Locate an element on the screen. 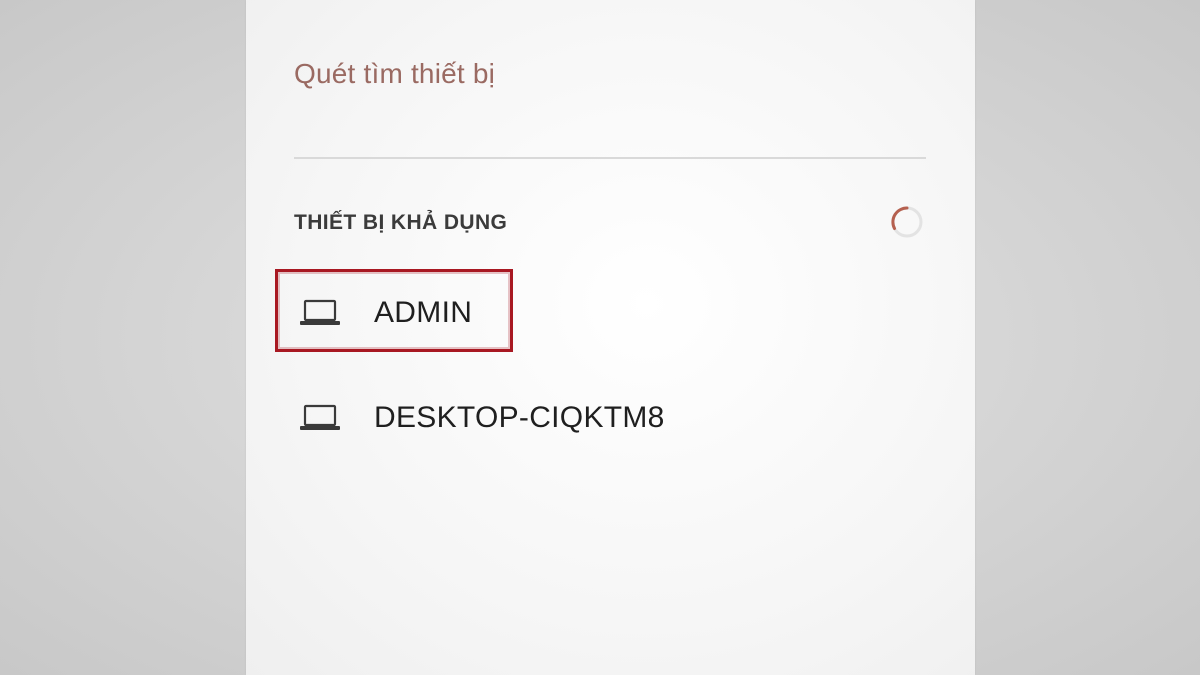 This screenshot has width=1200, height=675. title-divider is located at coordinates (610, 158).